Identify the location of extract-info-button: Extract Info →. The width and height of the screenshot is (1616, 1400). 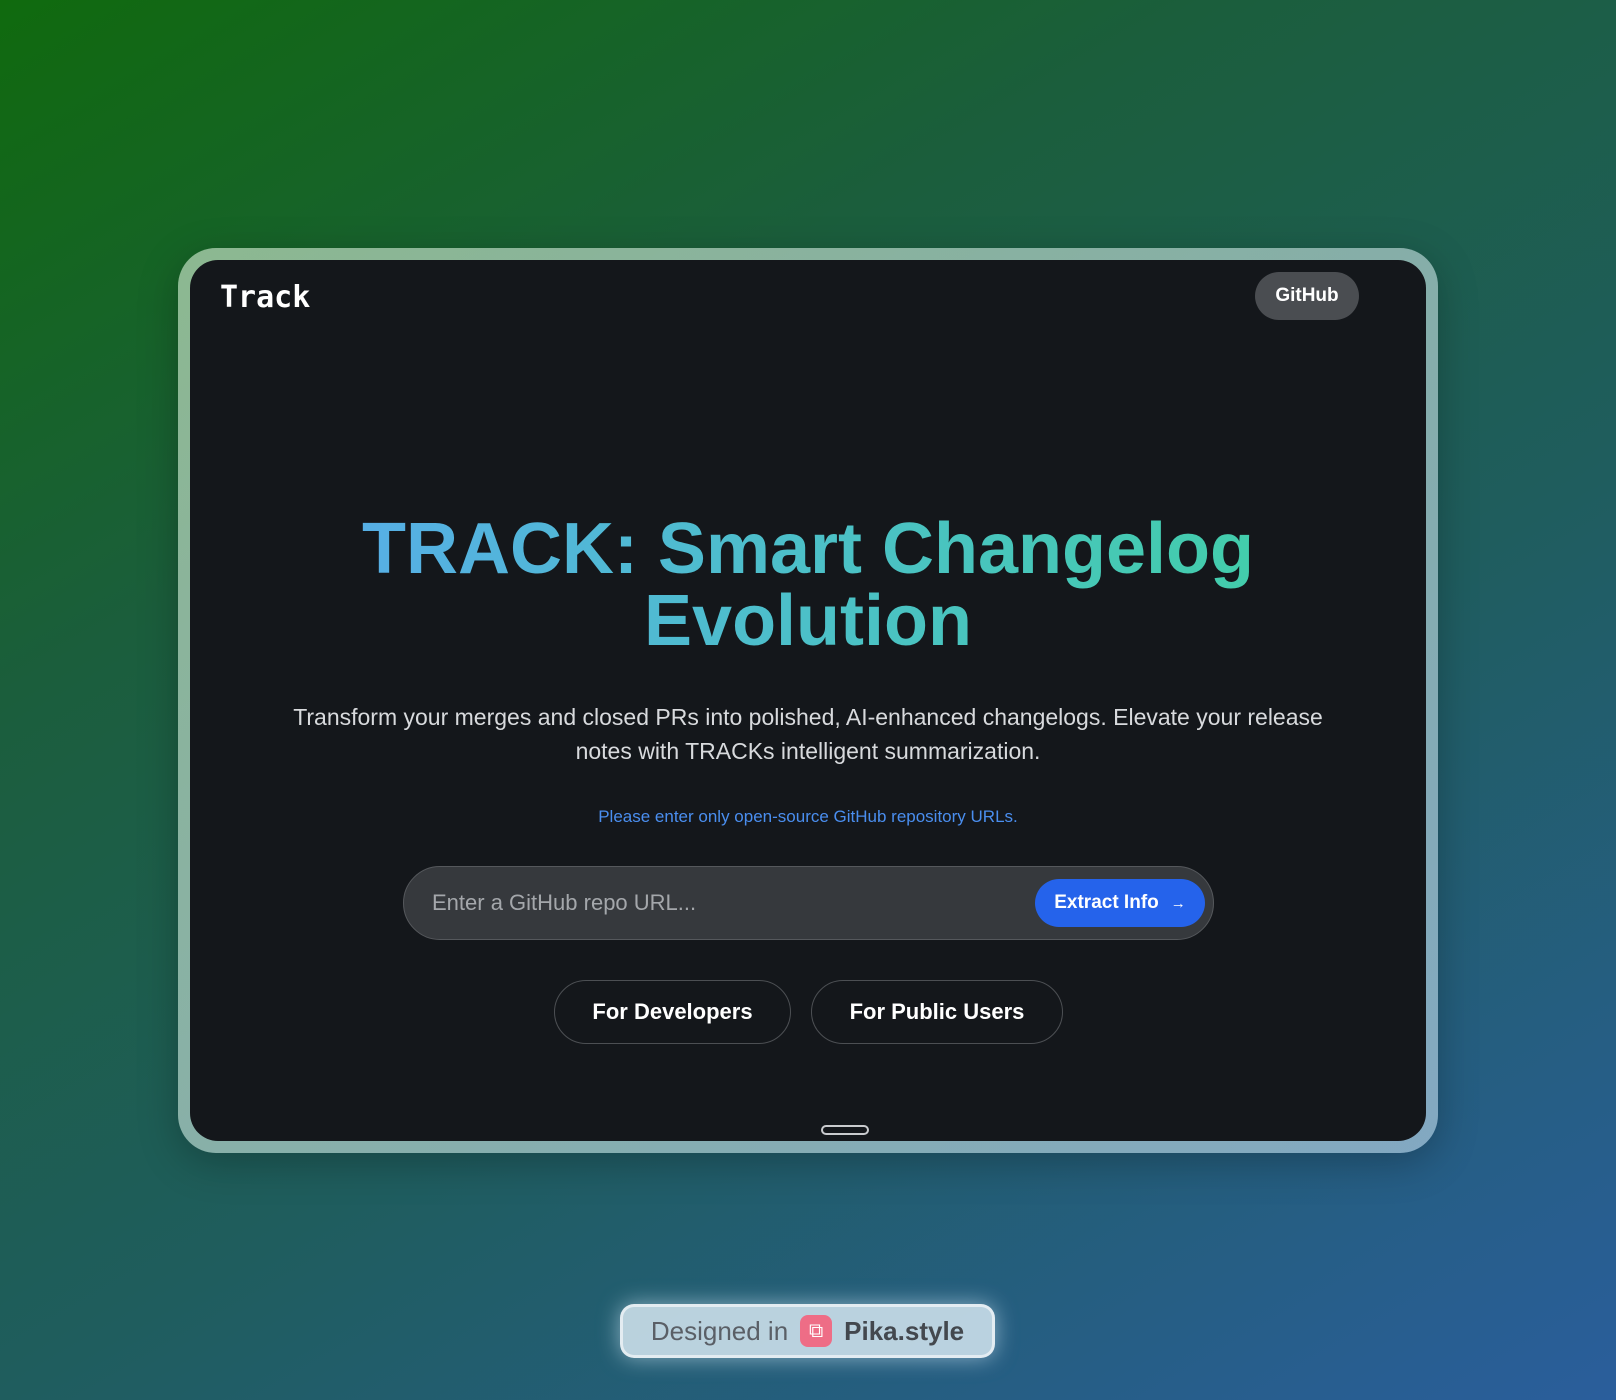
(1120, 903).